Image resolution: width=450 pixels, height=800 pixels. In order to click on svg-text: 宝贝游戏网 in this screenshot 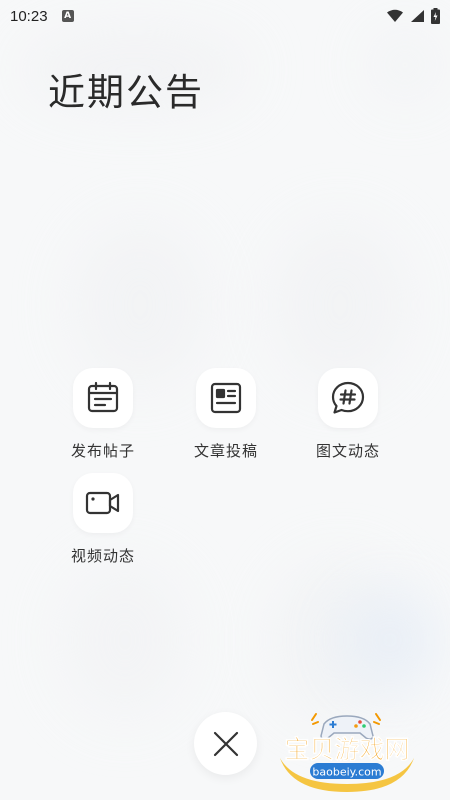, I will do `click(346, 749)`.